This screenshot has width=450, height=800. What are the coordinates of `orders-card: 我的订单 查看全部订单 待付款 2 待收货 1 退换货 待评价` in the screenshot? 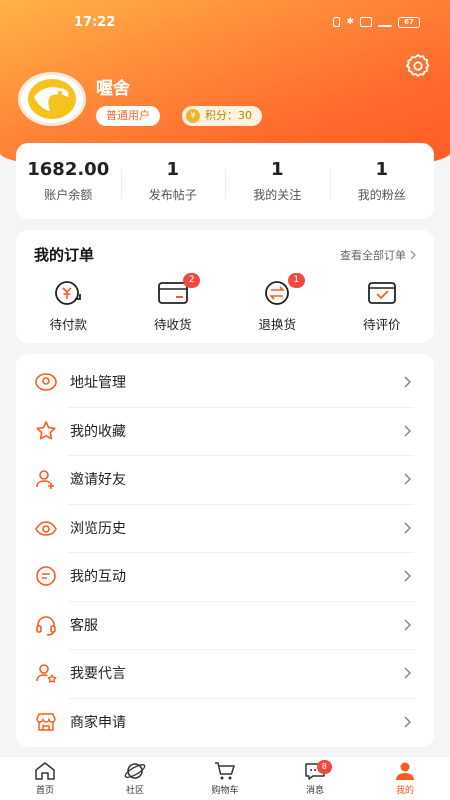 It's located at (225, 286).